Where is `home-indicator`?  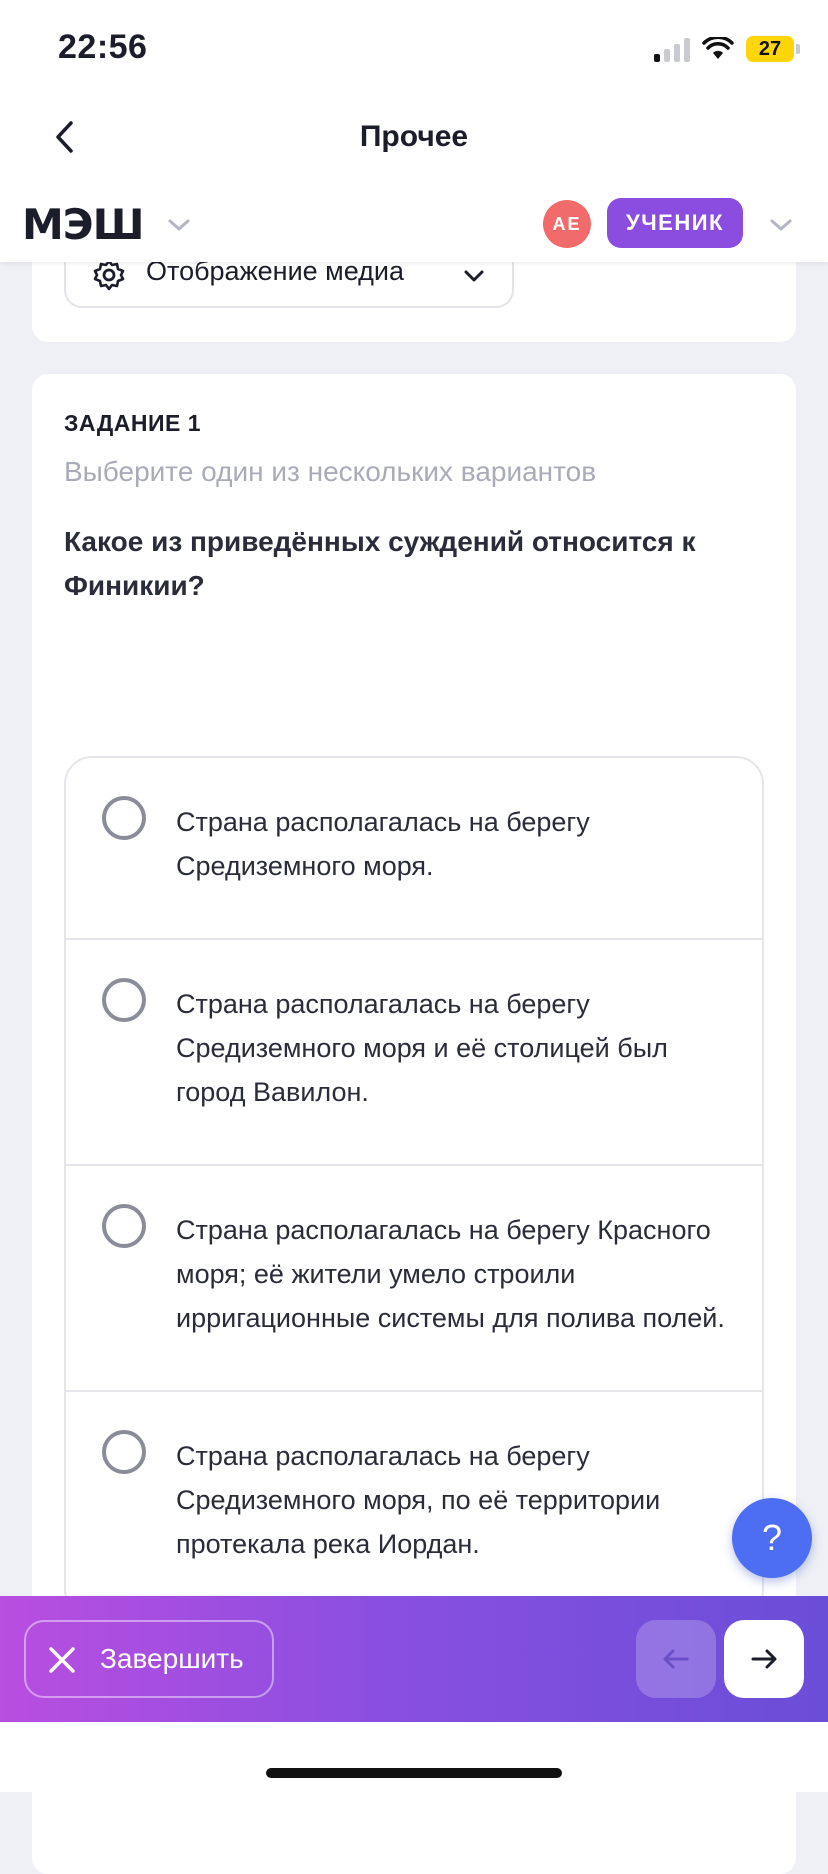 home-indicator is located at coordinates (414, 1773).